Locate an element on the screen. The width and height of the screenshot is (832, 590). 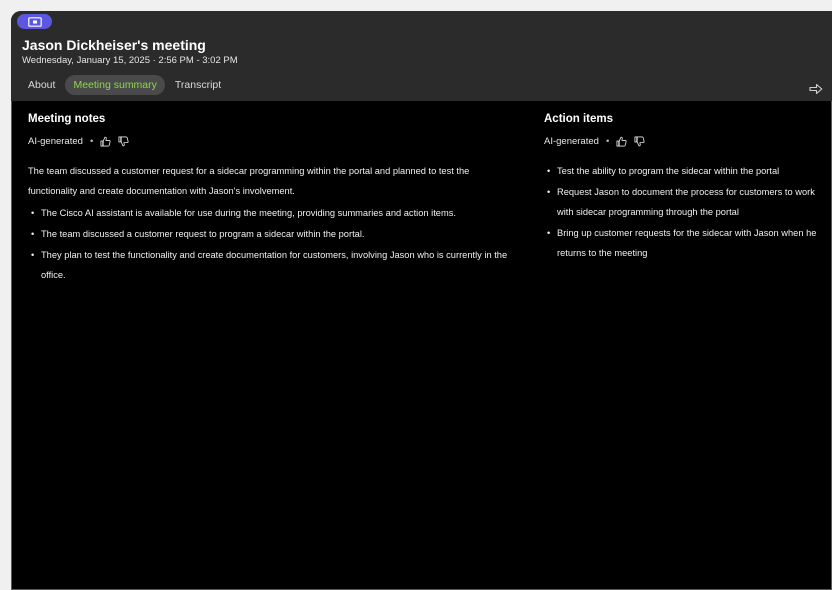
tab-bar: About Meeting summary Transcript is located at coordinates (124, 85).